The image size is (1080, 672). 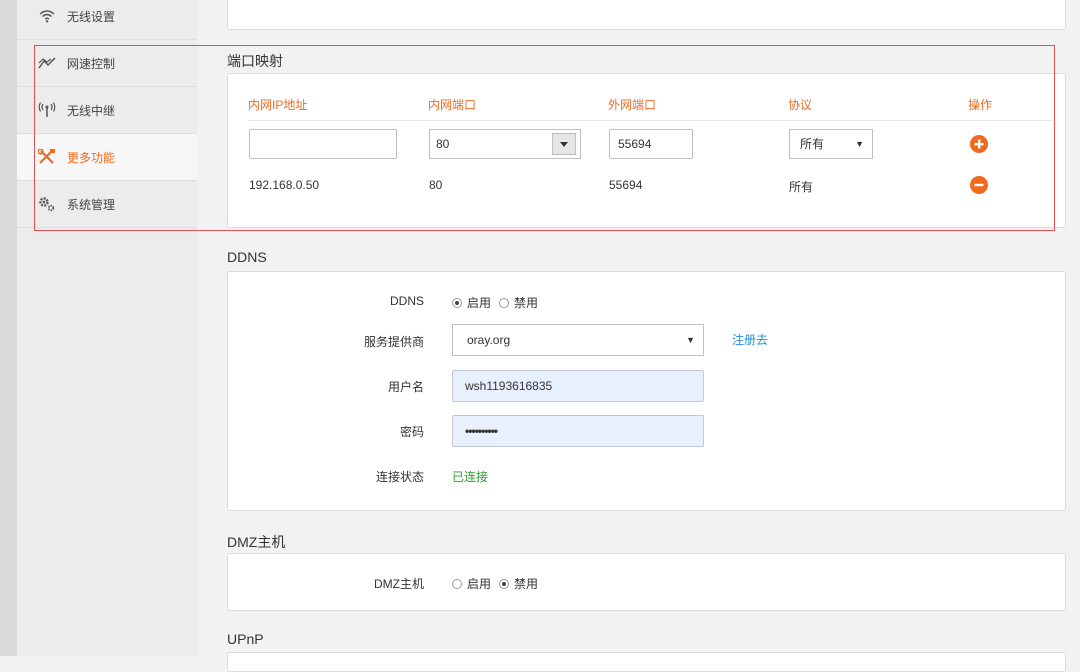 I want to click on dmz-on-label: 启用, so click(x=479, y=584).